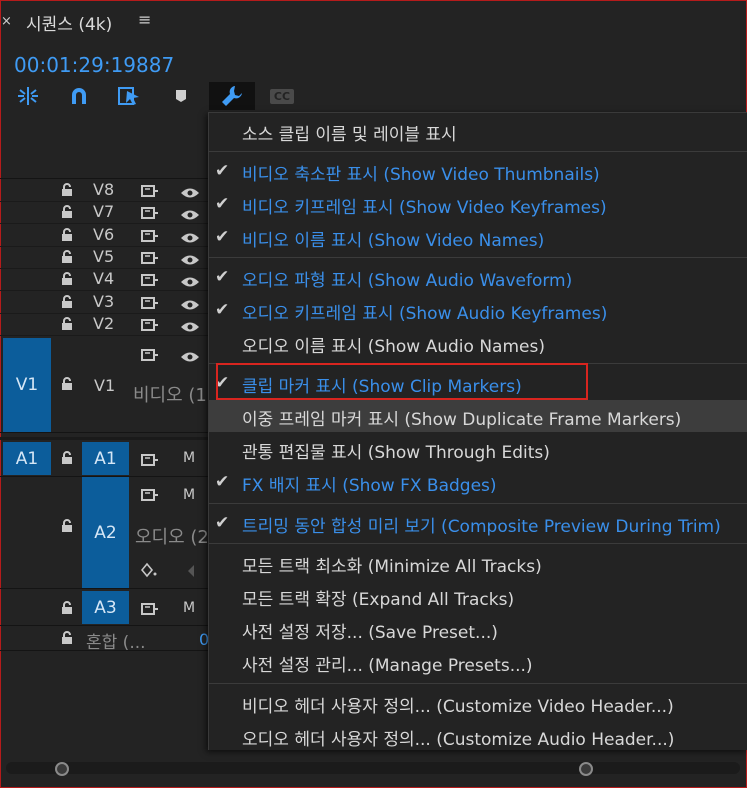 The width and height of the screenshot is (747, 788). I want to click on video-track-row: V8, so click(104, 190).